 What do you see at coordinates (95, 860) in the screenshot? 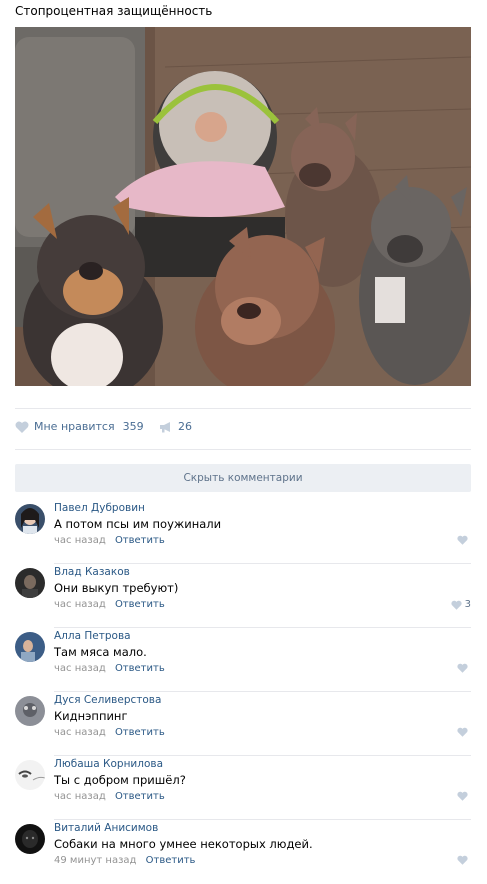
I see `comment-time: 49 минут назад` at bounding box center [95, 860].